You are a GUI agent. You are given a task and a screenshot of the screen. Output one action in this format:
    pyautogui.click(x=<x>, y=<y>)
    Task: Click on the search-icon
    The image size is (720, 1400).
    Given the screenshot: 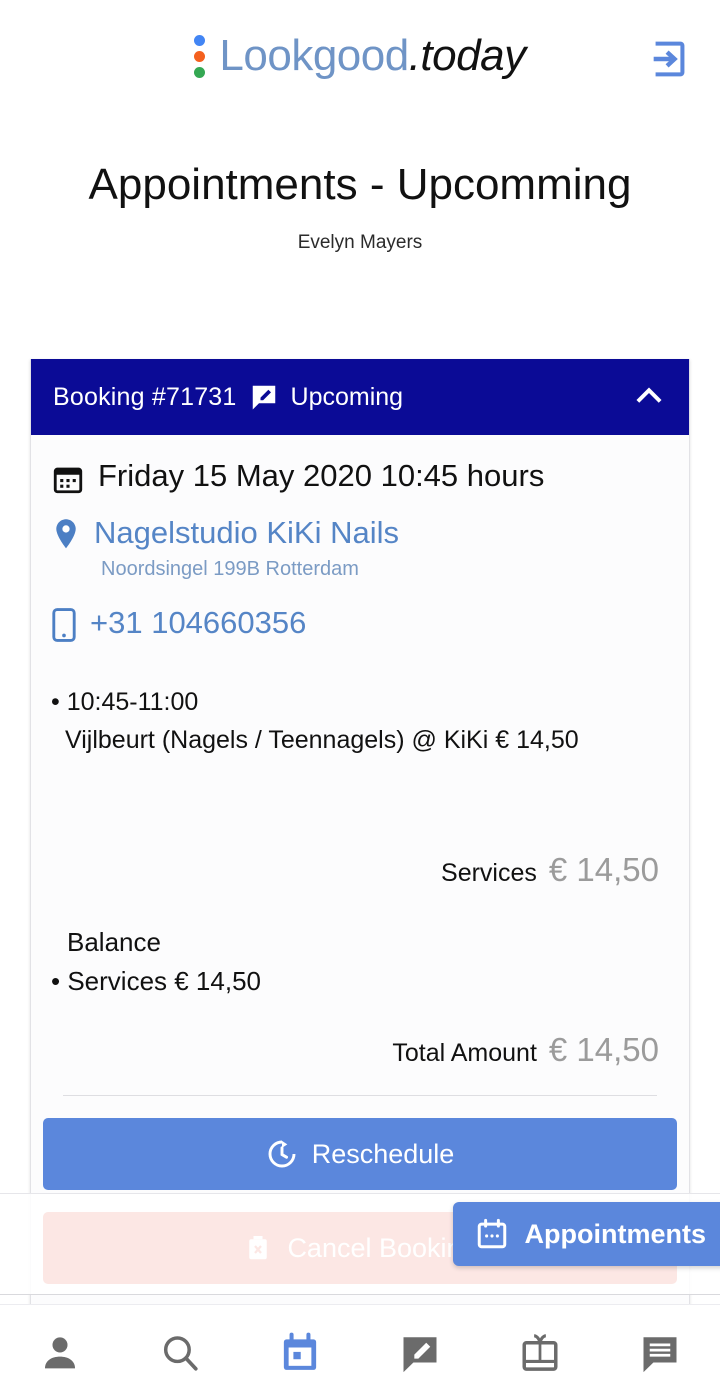 What is the action you would take?
    pyautogui.click(x=180, y=1353)
    